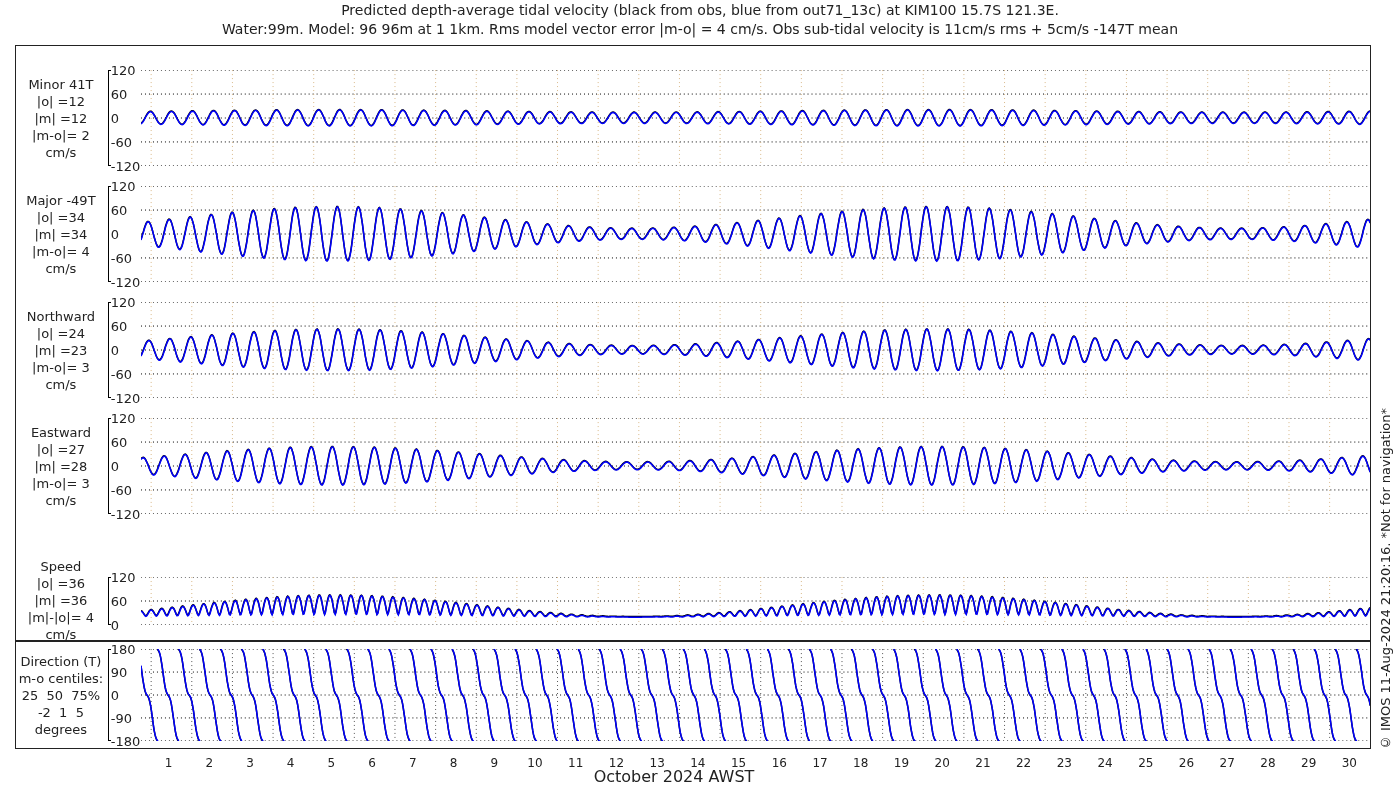 This screenshot has height=800, width=1400. I want to click on x-tick-label: 2, so click(209, 763).